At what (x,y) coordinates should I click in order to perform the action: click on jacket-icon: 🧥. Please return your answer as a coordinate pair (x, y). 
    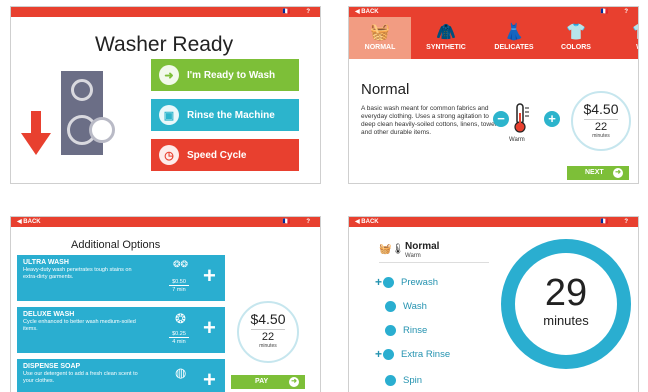
    Looking at the image, I should click on (446, 32).